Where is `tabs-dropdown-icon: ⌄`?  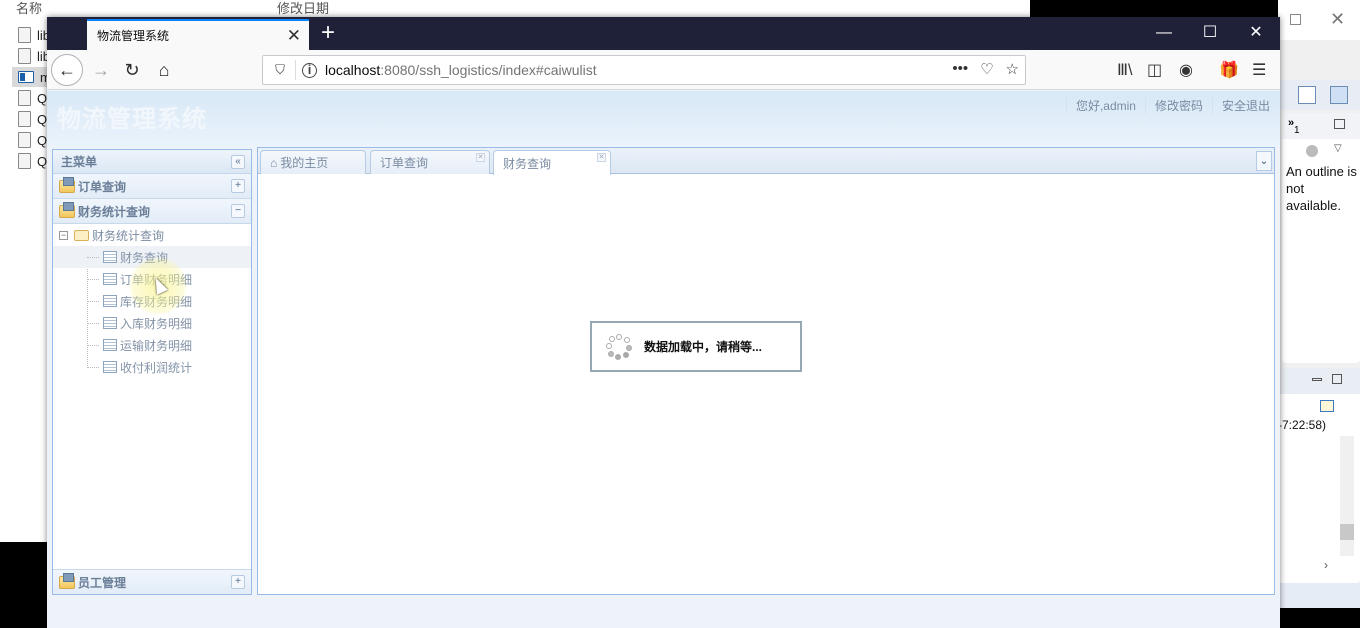 tabs-dropdown-icon: ⌄ is located at coordinates (1264, 161).